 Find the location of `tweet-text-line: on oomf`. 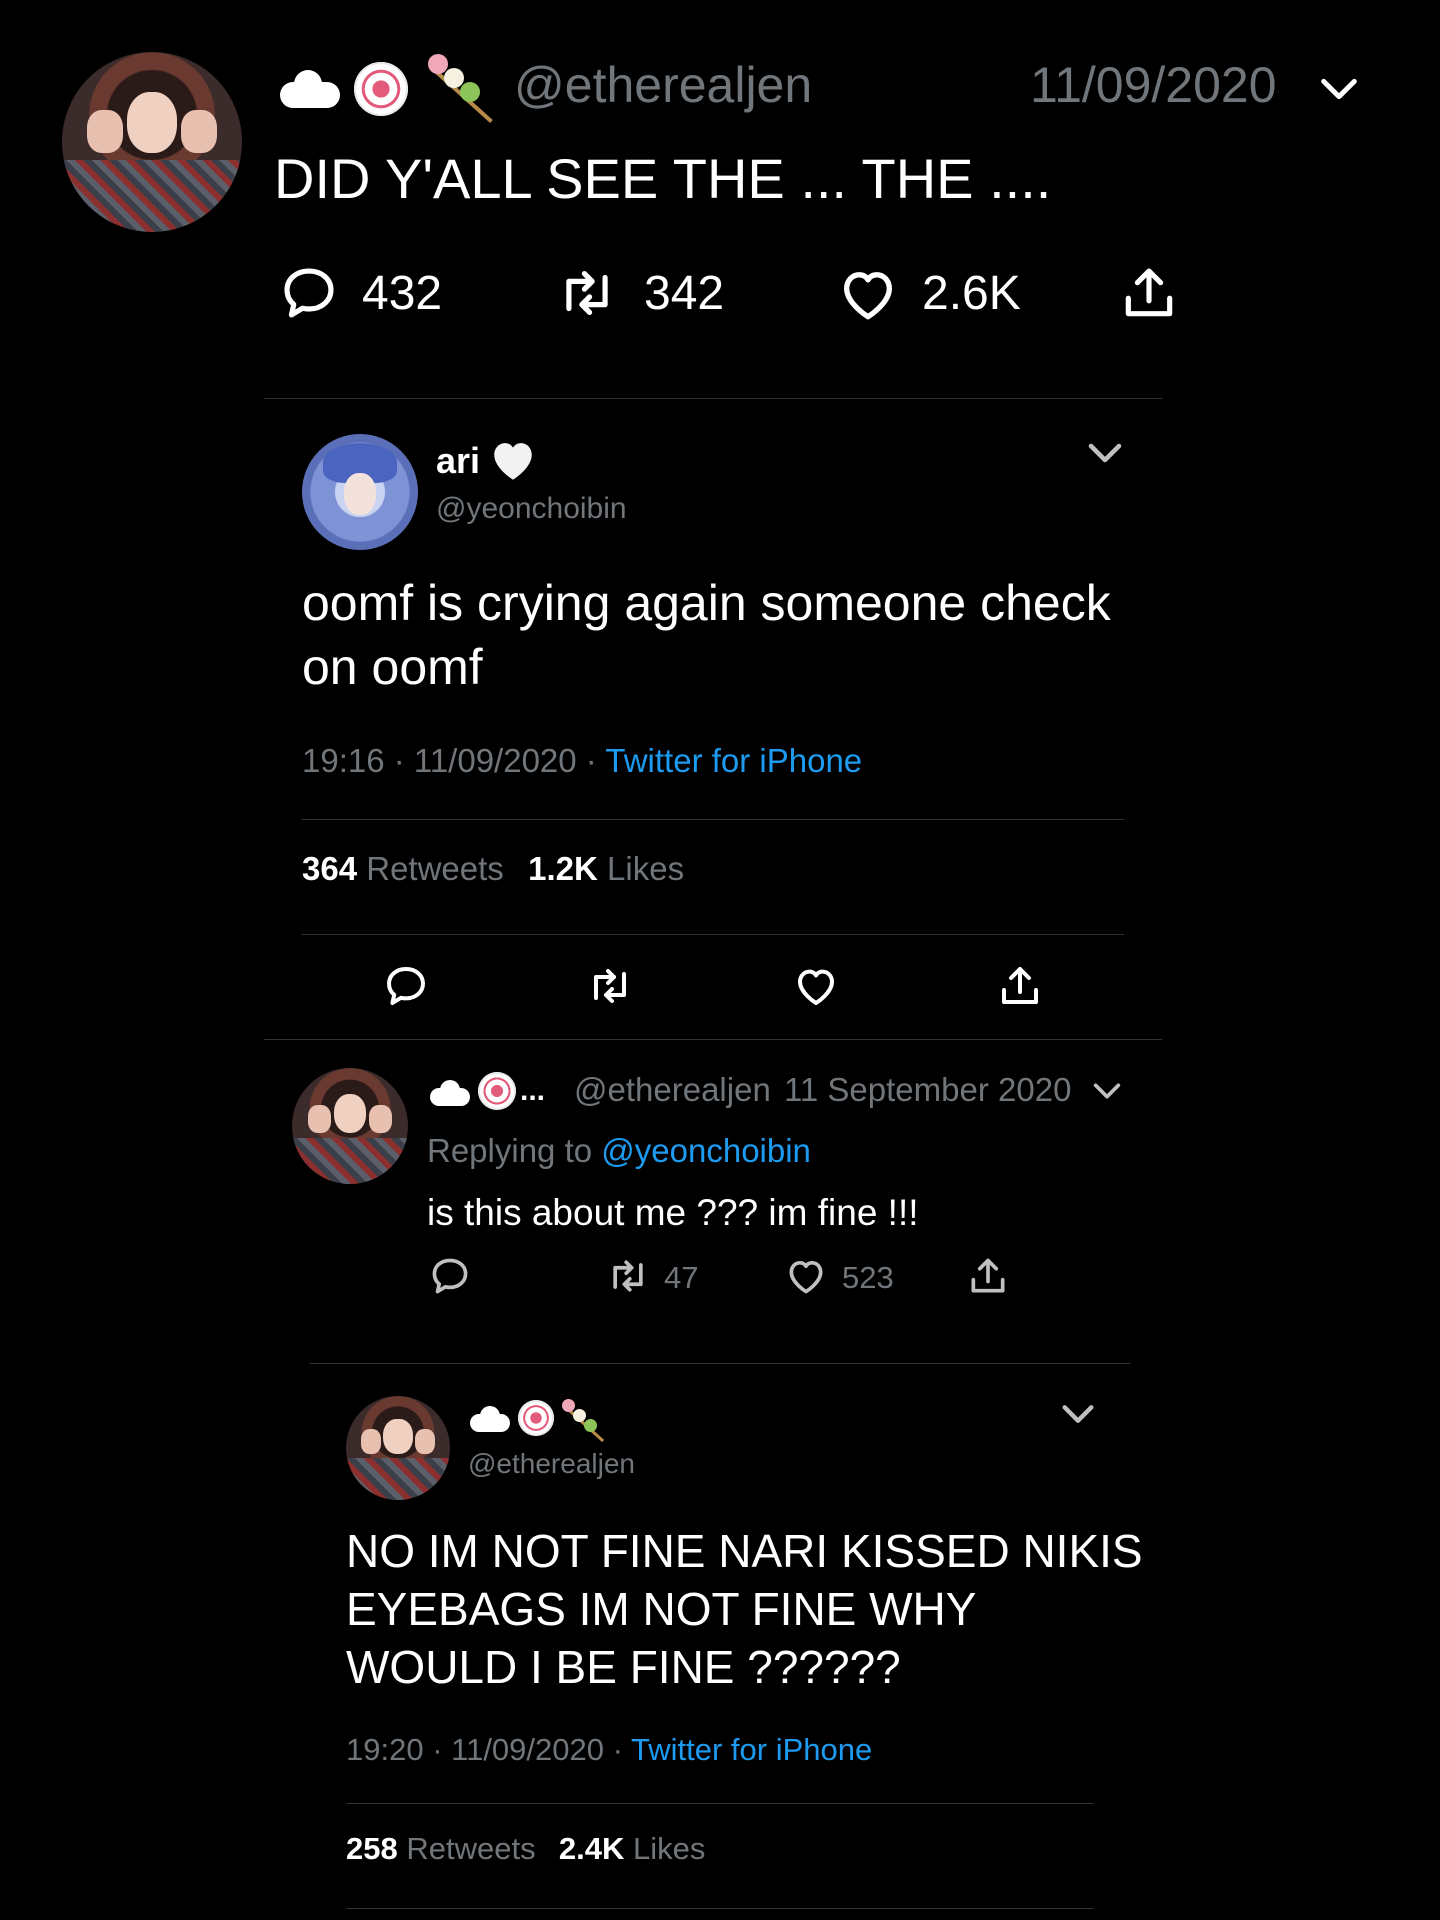

tweet-text-line: on oomf is located at coordinates (392, 667).